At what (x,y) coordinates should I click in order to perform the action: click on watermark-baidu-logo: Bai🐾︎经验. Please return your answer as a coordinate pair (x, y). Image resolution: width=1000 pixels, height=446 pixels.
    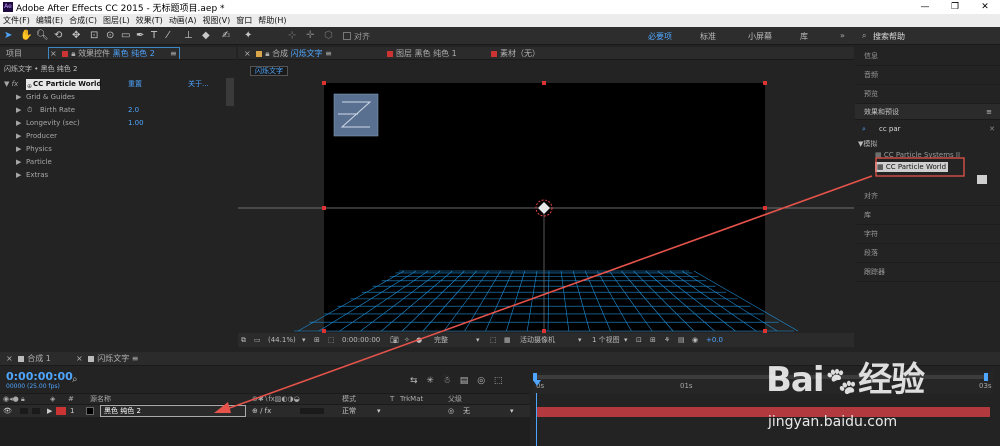
    Looking at the image, I should click on (845, 380).